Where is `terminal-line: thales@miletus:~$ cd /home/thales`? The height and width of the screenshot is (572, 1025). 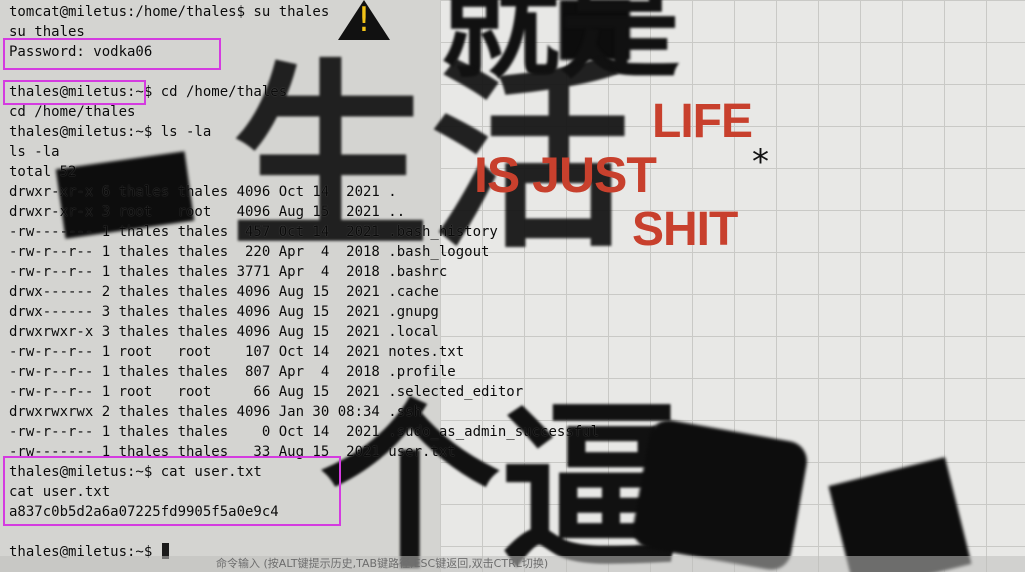 terminal-line: thales@miletus:~$ cd /home/thales is located at coordinates (148, 92).